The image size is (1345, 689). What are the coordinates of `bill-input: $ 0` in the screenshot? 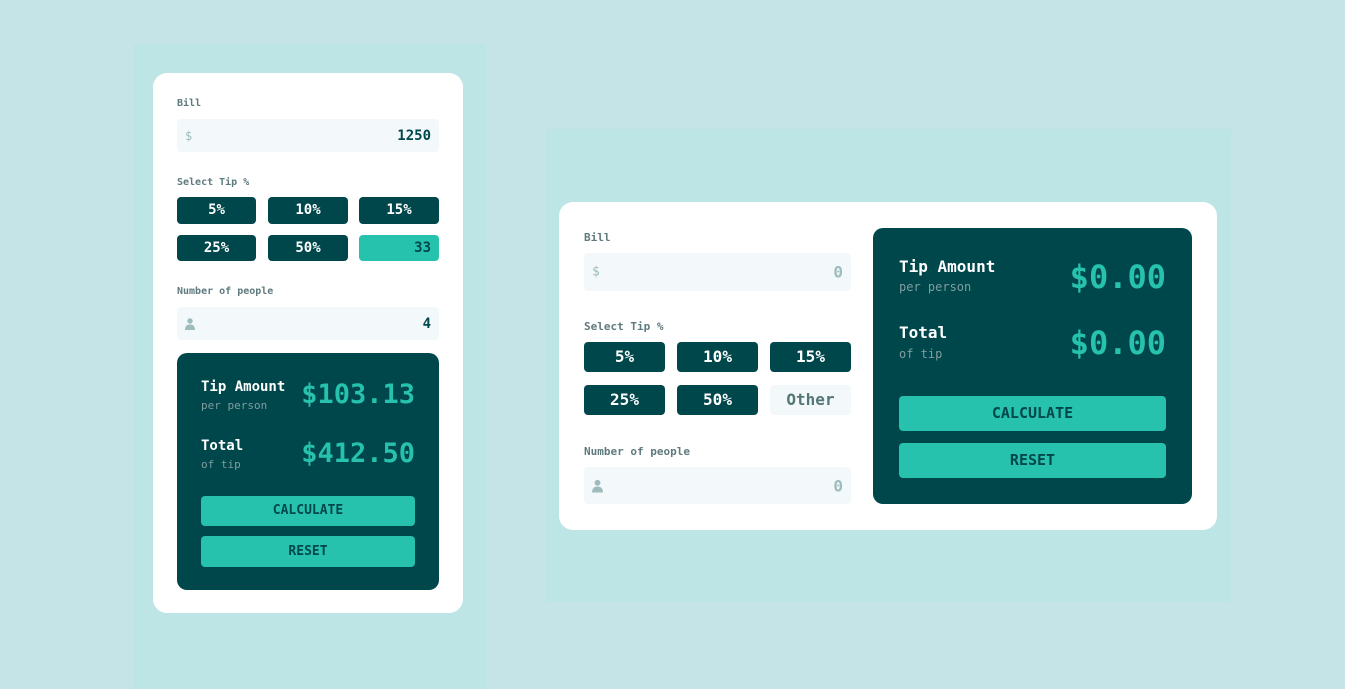 It's located at (717, 272).